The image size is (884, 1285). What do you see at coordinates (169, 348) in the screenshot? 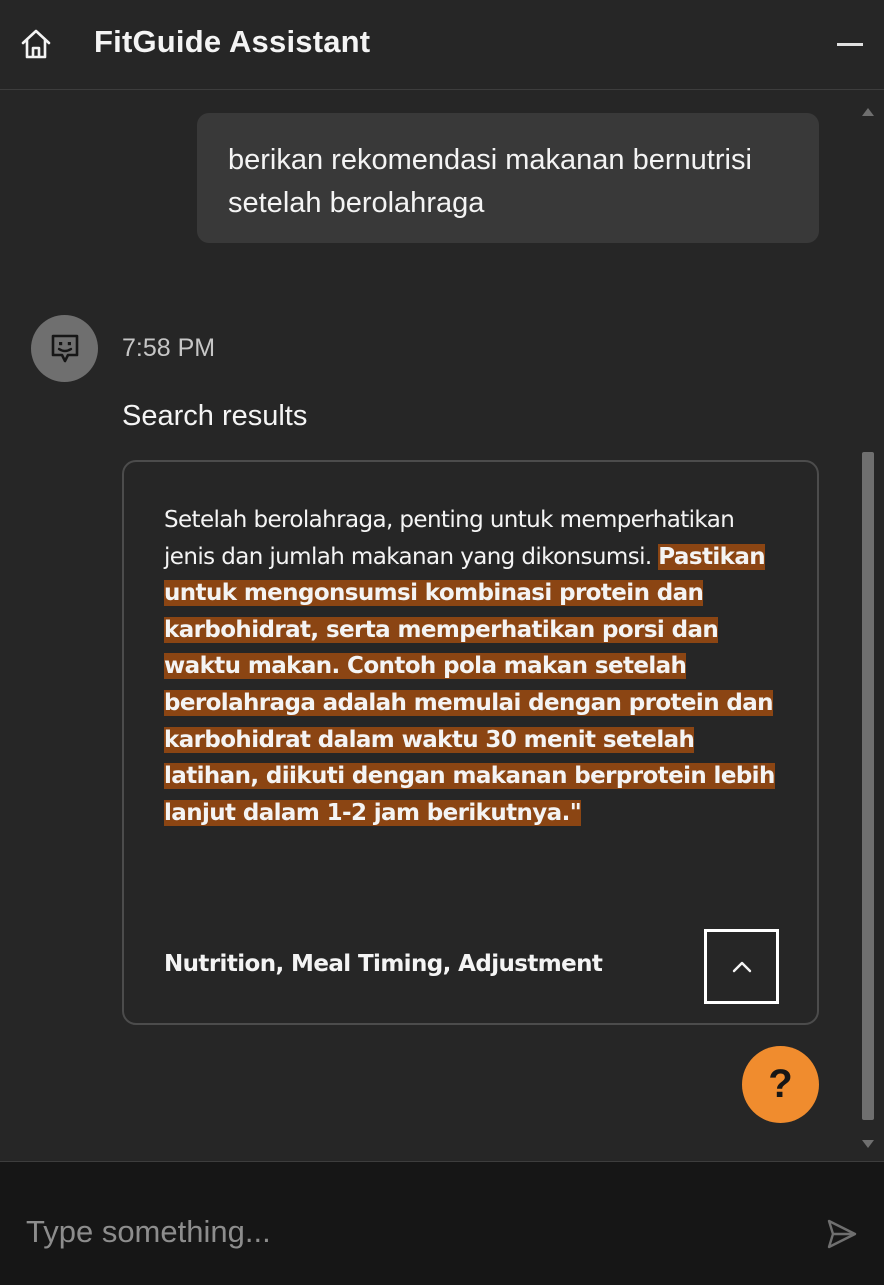
I see `message-timestamp: 7:58 PM` at bounding box center [169, 348].